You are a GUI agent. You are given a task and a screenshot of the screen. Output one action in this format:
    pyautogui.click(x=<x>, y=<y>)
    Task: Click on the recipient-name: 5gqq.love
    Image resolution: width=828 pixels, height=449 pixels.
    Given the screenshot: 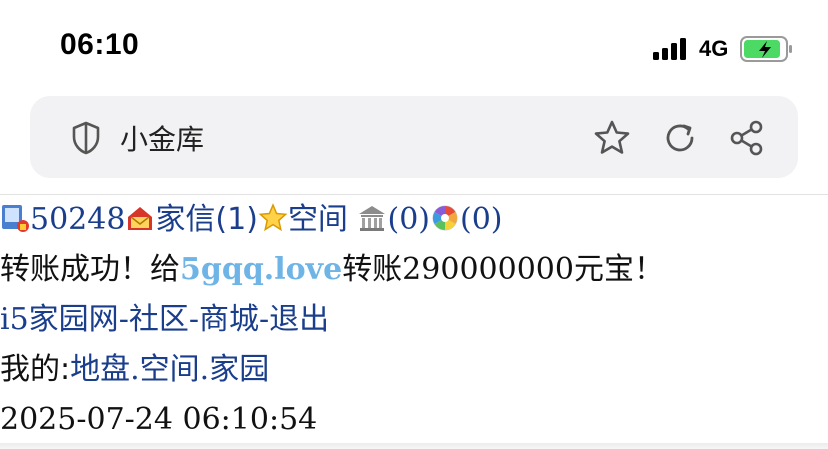 What is the action you would take?
    pyautogui.click(x=261, y=269)
    